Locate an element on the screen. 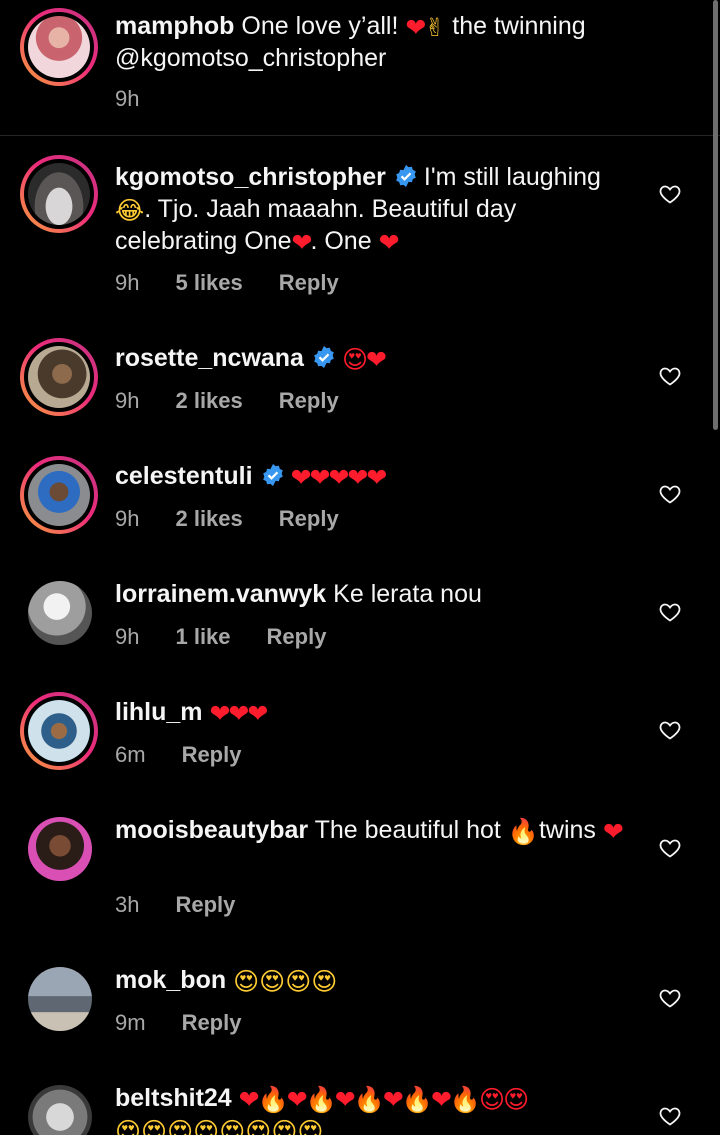  comment-body: rosette_ncwana 😍❤ is located at coordinates (377, 358).